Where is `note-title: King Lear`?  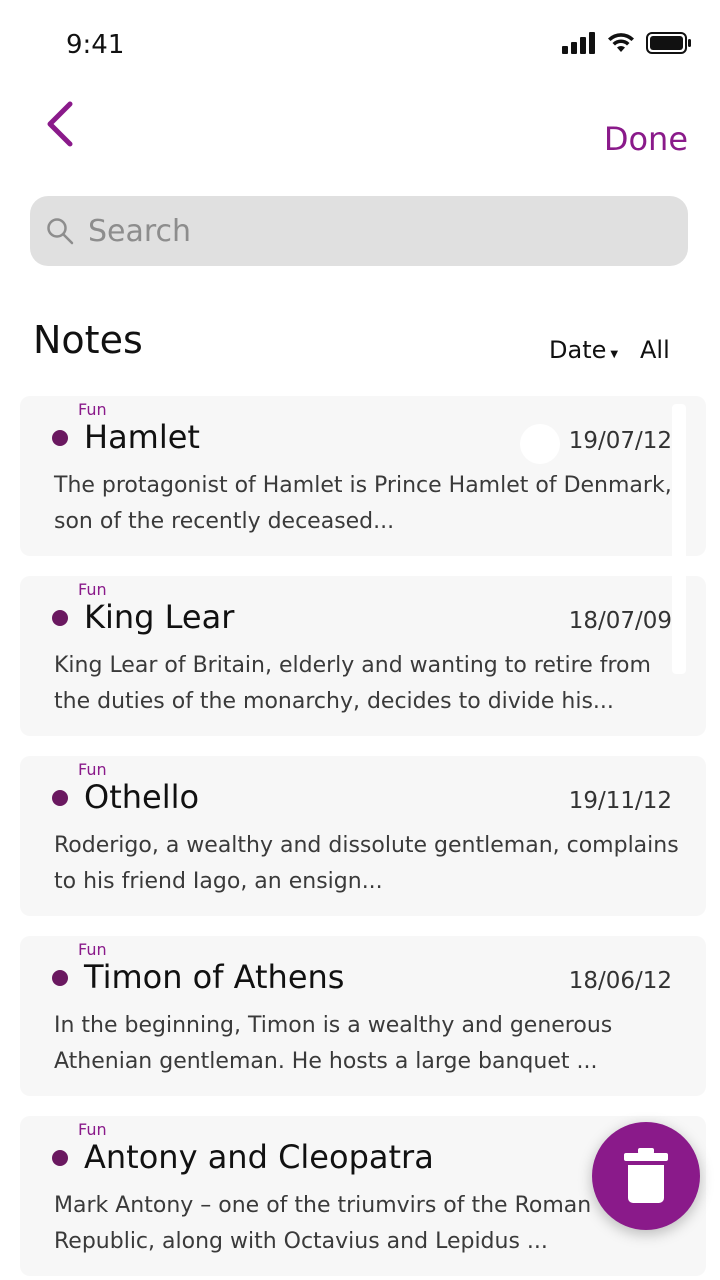 note-title: King Lear is located at coordinates (159, 617).